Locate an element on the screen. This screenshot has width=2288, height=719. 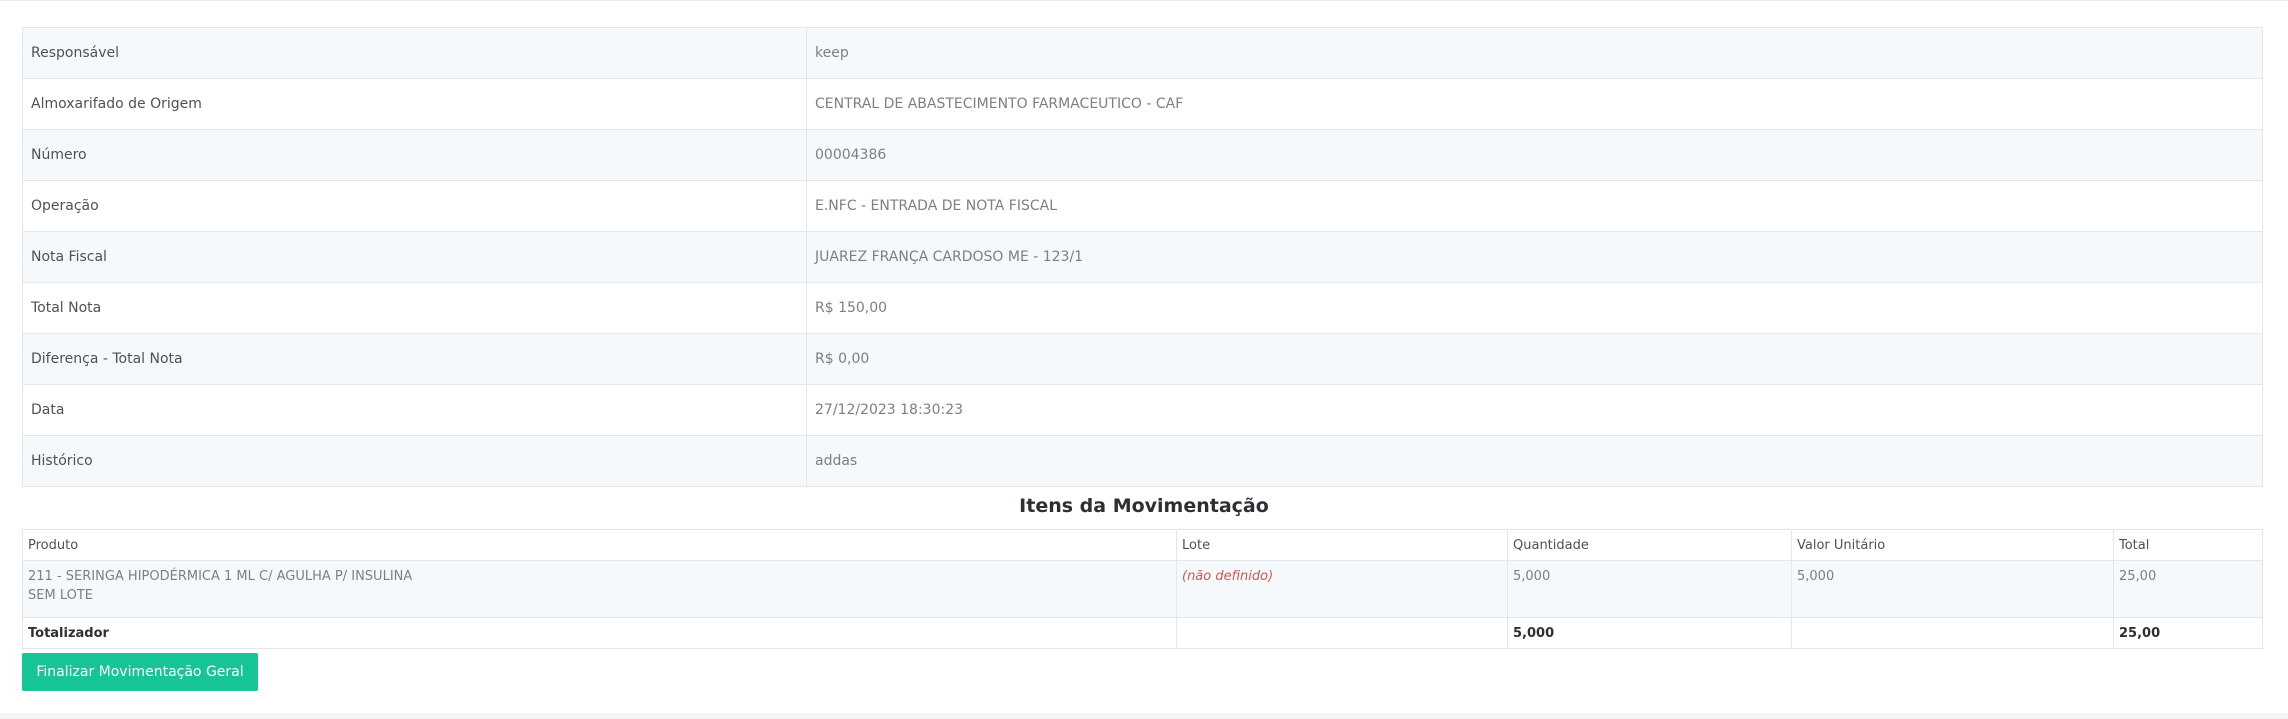
detail-value: 27/12/2023 18:30:23 is located at coordinates (1534, 410).